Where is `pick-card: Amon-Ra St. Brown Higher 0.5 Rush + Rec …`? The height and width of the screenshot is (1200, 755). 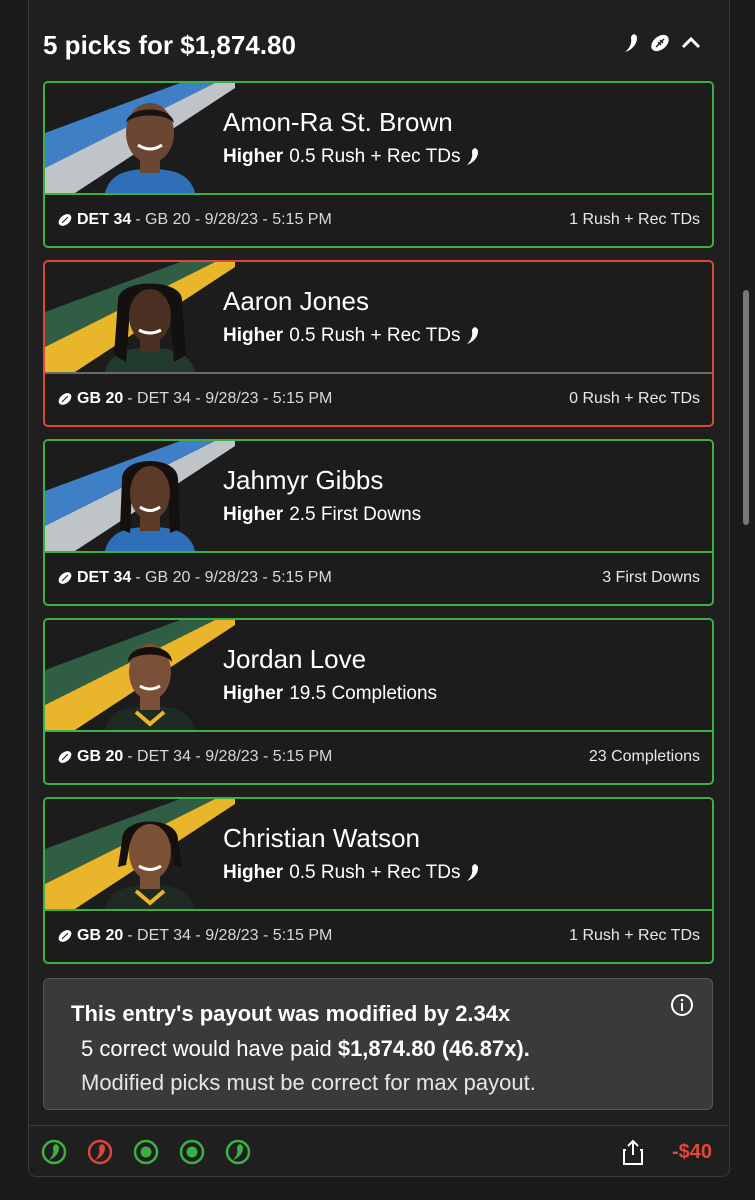 pick-card: Amon-Ra St. Brown Higher 0.5 Rush + Rec … is located at coordinates (378, 164).